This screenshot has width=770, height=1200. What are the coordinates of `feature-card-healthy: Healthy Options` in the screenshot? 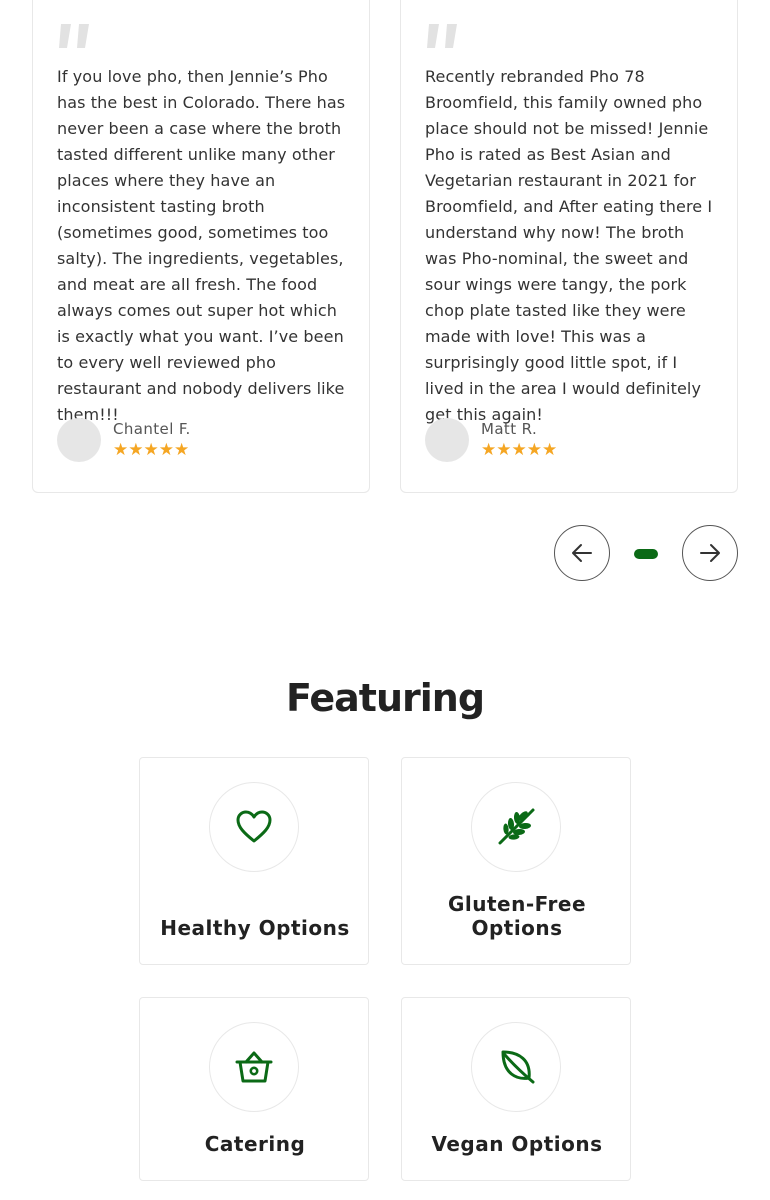 It's located at (254, 861).